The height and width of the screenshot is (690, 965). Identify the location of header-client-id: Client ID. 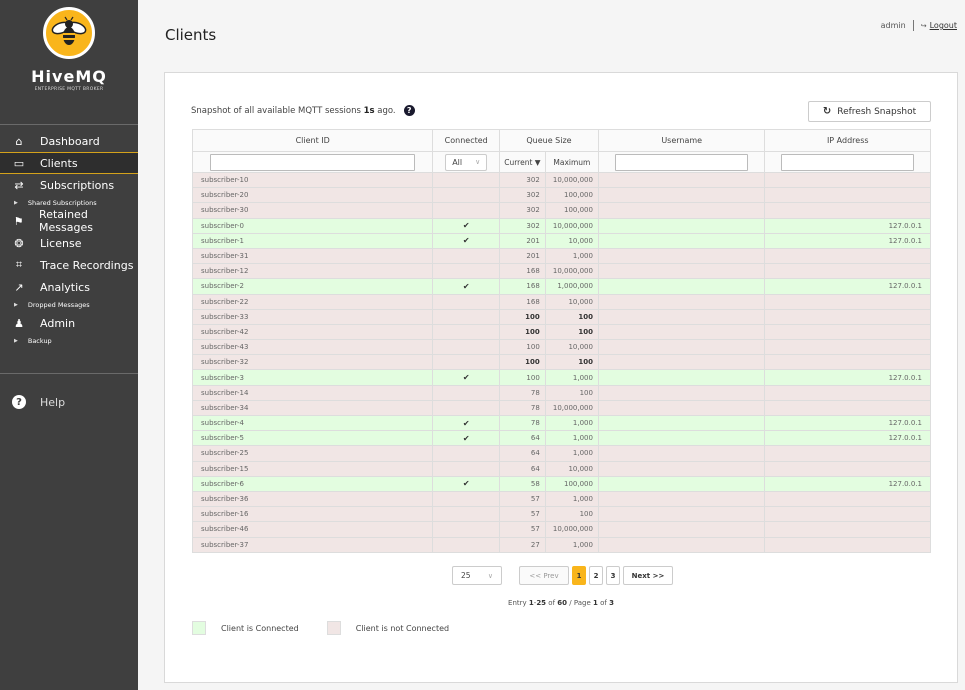
(312, 140).